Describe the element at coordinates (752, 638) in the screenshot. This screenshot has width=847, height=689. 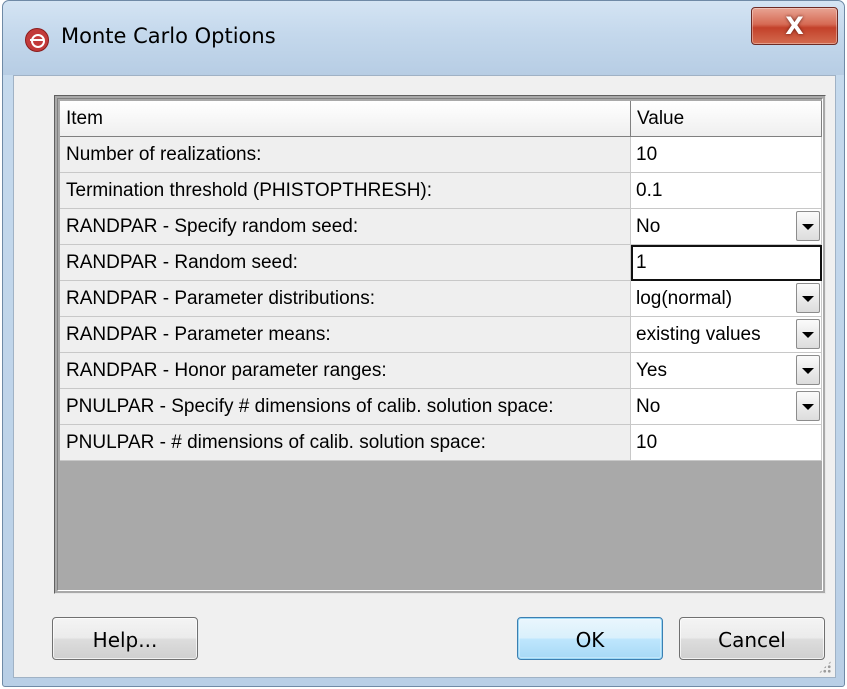
I see `cancel-button: Cancel` at that location.